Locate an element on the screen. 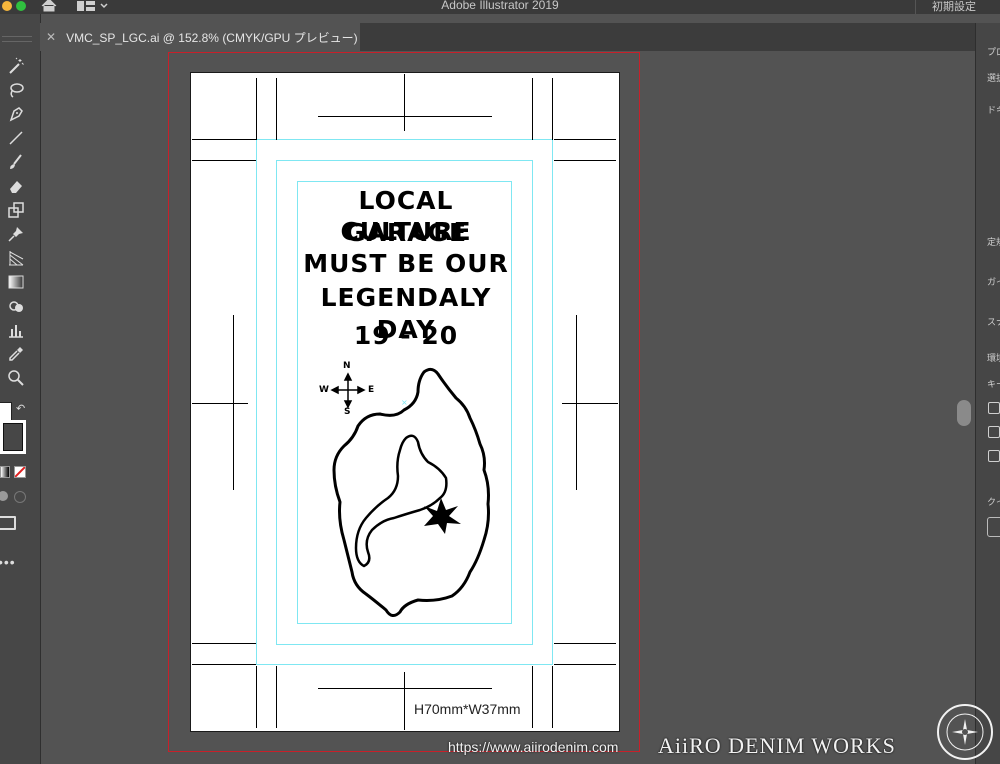 The image size is (1000, 764). headline-line-3: MUST BE OUR is located at coordinates (406, 264).